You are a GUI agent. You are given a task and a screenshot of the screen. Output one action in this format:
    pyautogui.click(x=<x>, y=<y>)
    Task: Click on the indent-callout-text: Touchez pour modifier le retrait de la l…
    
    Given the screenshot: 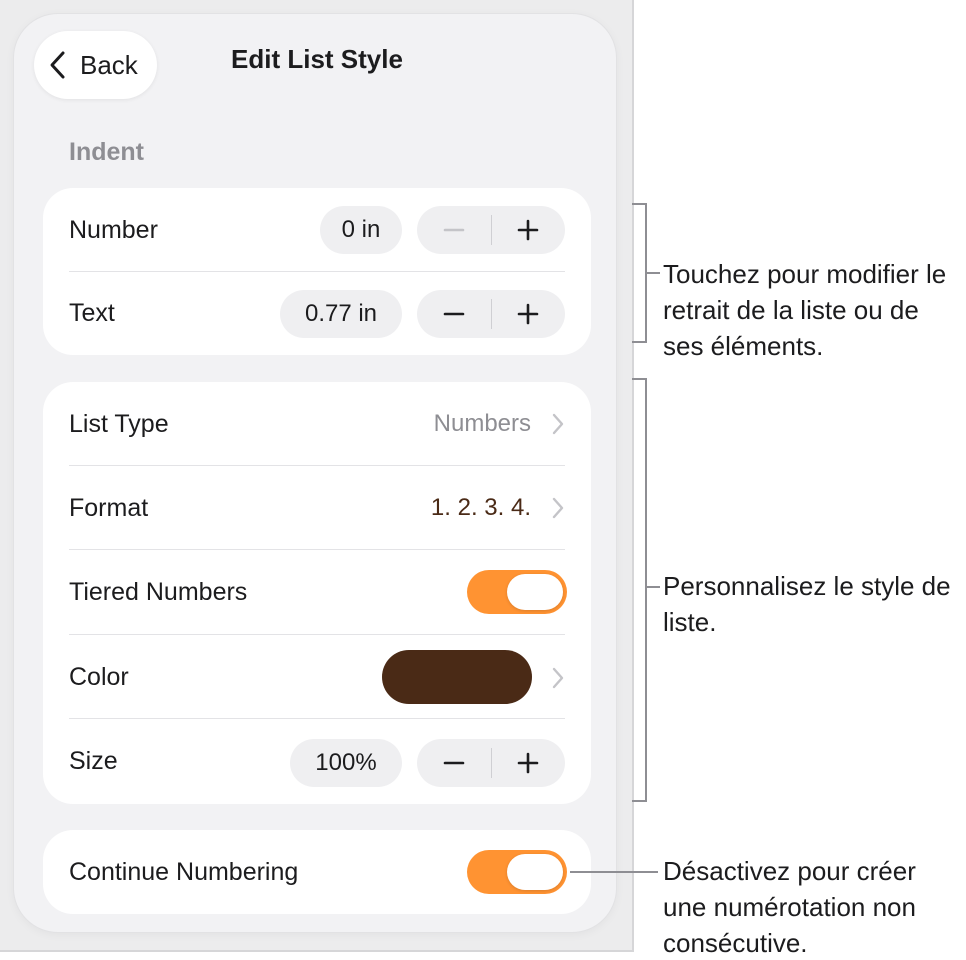 What is the action you would take?
    pyautogui.click(x=805, y=310)
    